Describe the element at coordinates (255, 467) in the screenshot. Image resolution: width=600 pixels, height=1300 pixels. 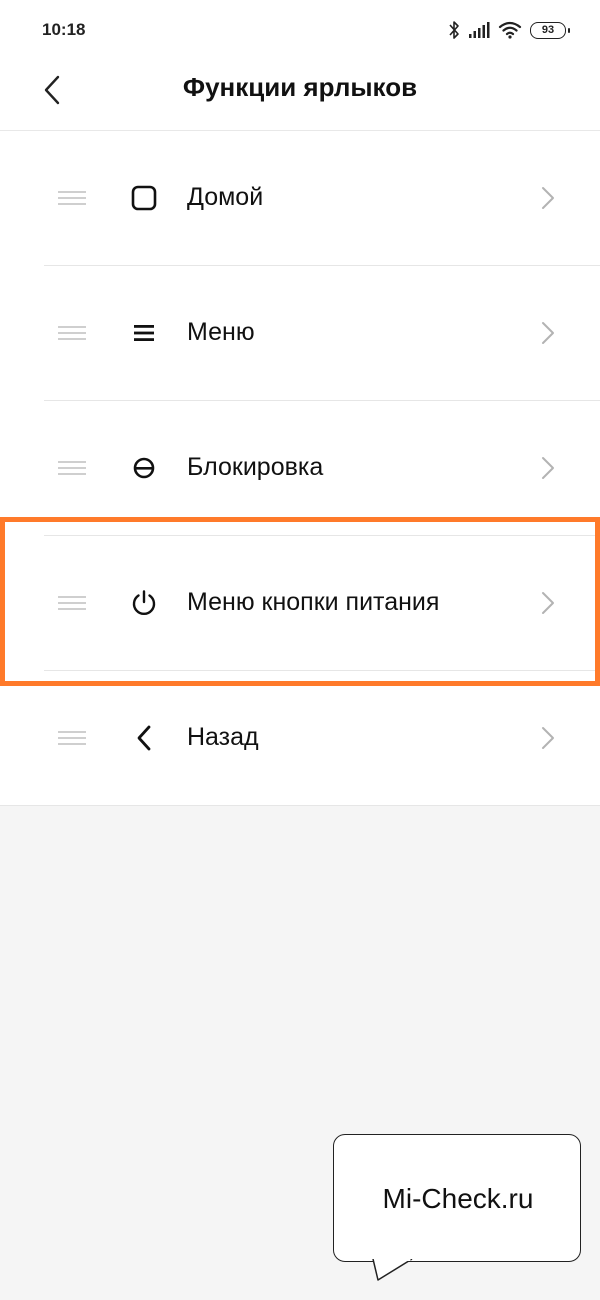
I see `list-item-label: Блокировка` at that location.